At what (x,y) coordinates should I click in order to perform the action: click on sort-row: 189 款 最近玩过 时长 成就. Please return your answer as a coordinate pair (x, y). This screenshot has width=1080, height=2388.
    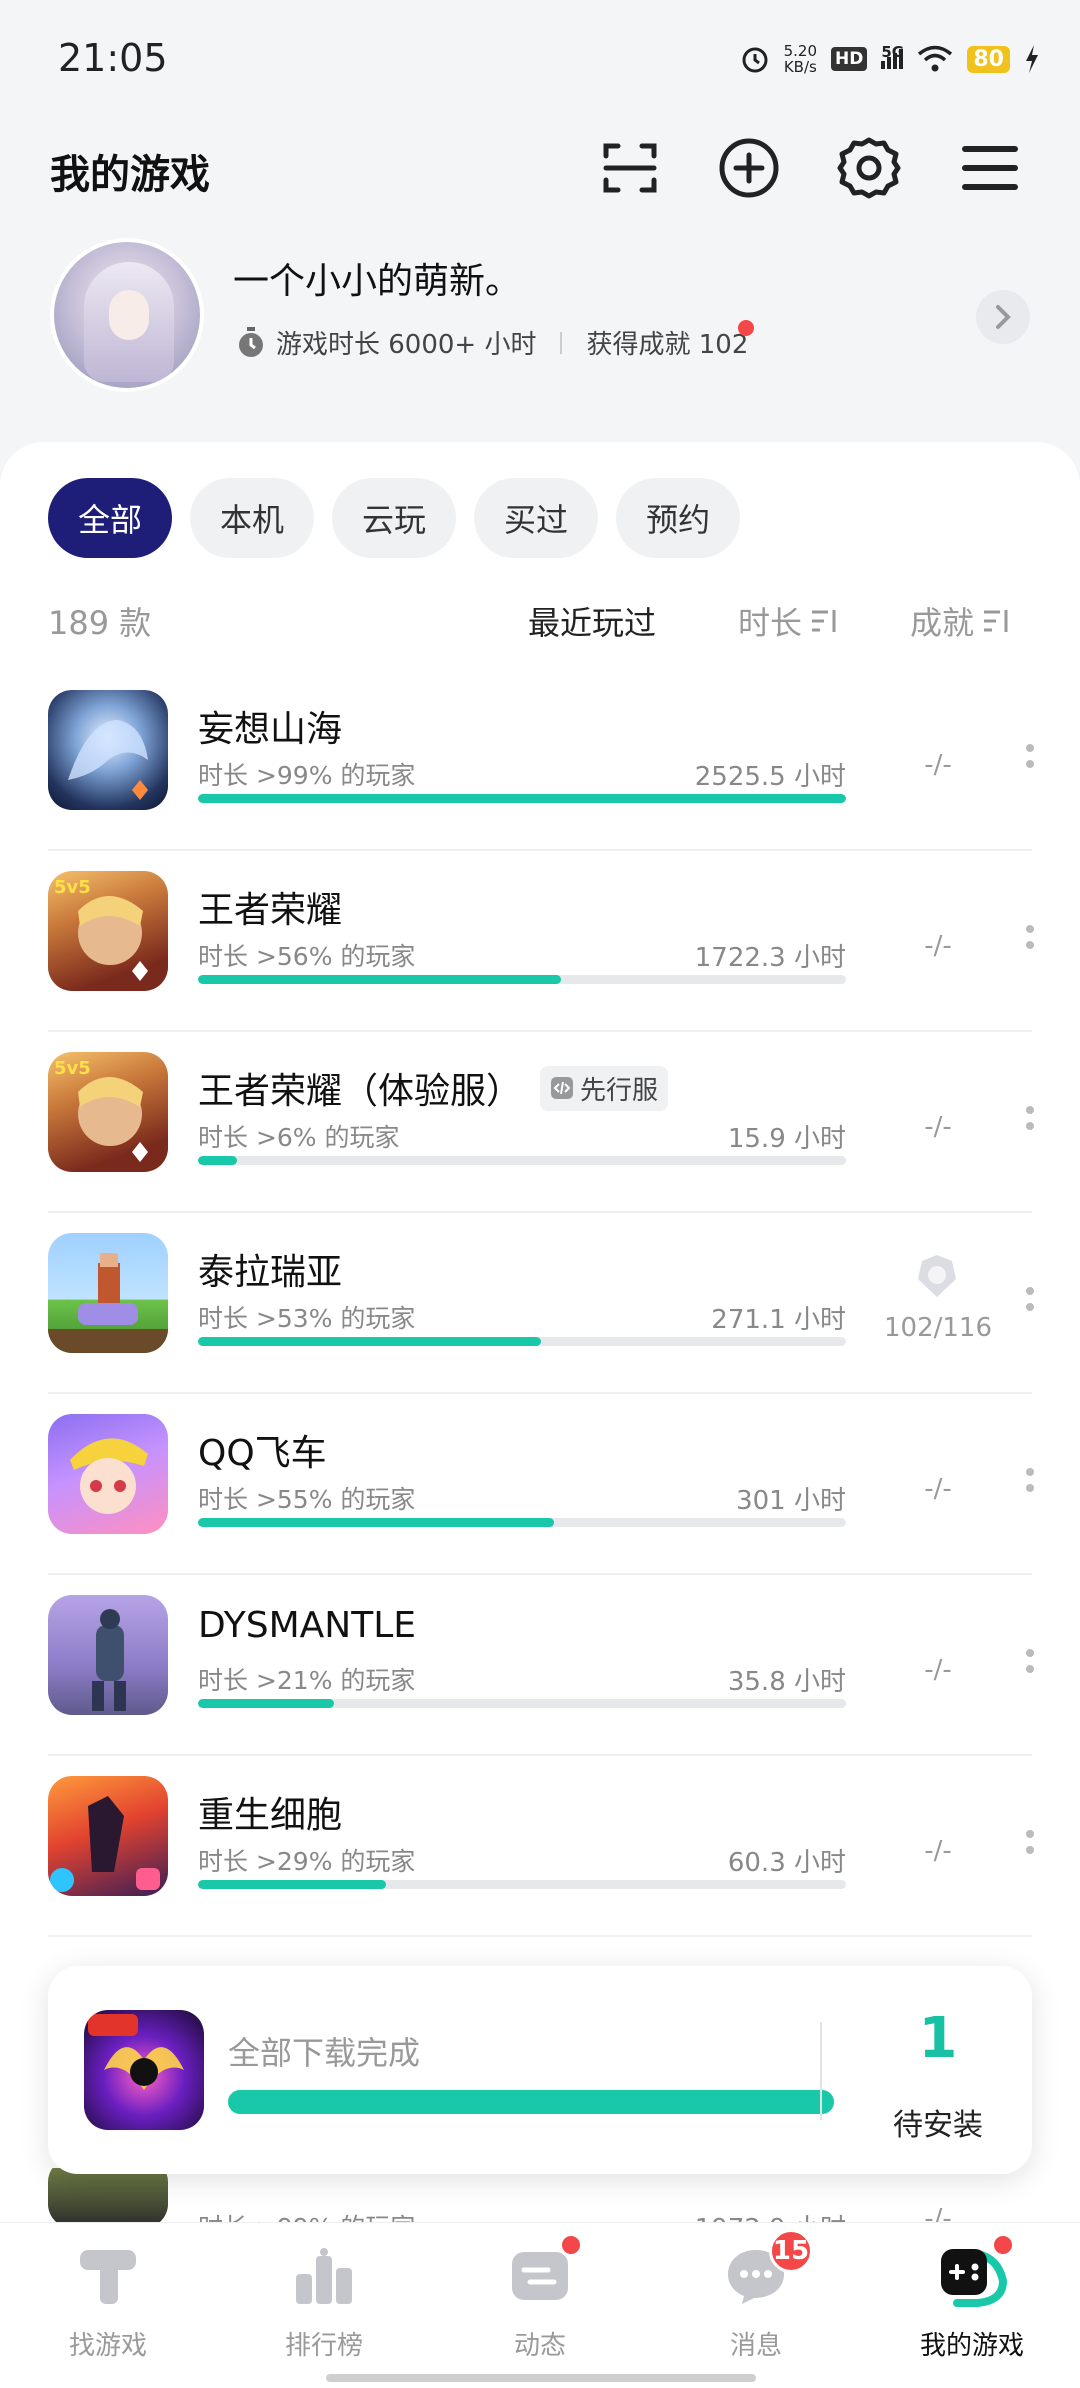
    Looking at the image, I should click on (540, 620).